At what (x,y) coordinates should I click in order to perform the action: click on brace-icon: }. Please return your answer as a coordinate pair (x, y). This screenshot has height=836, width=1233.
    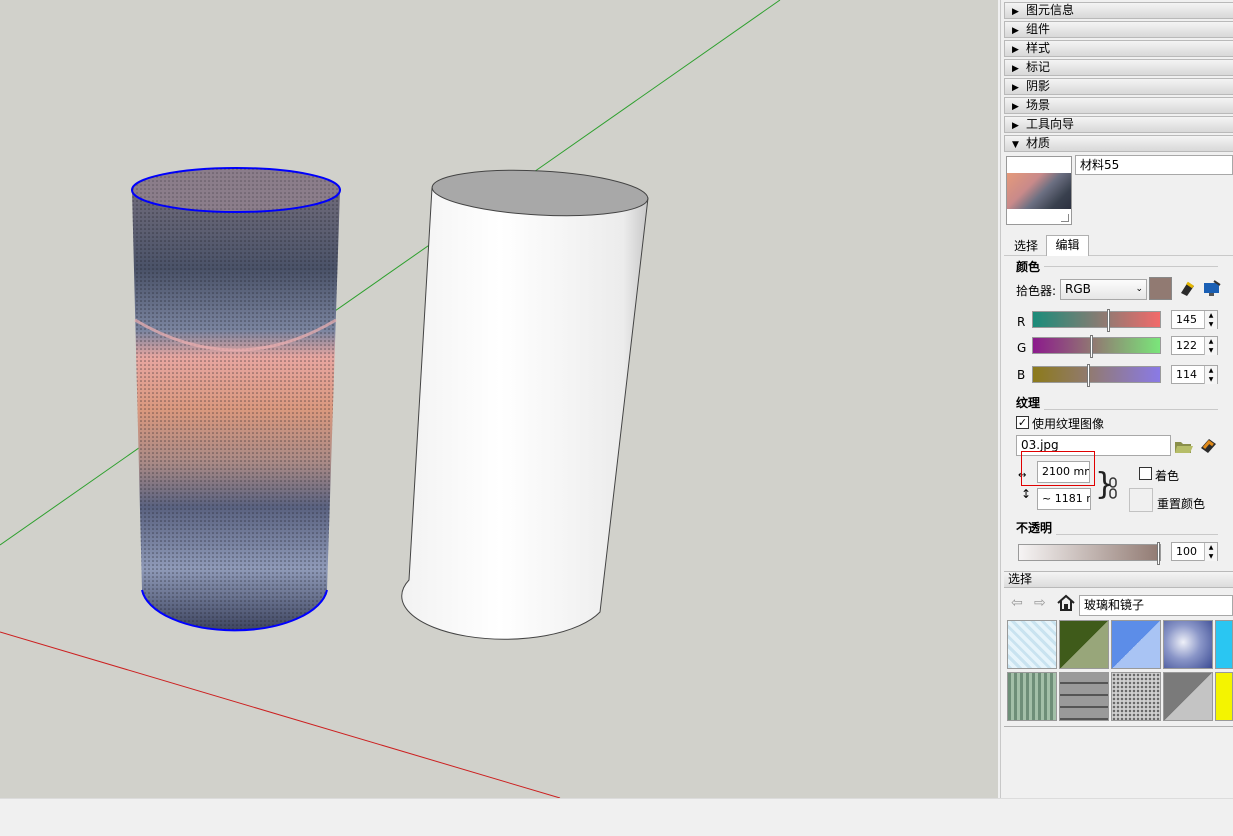
    Looking at the image, I should click on (1105, 484).